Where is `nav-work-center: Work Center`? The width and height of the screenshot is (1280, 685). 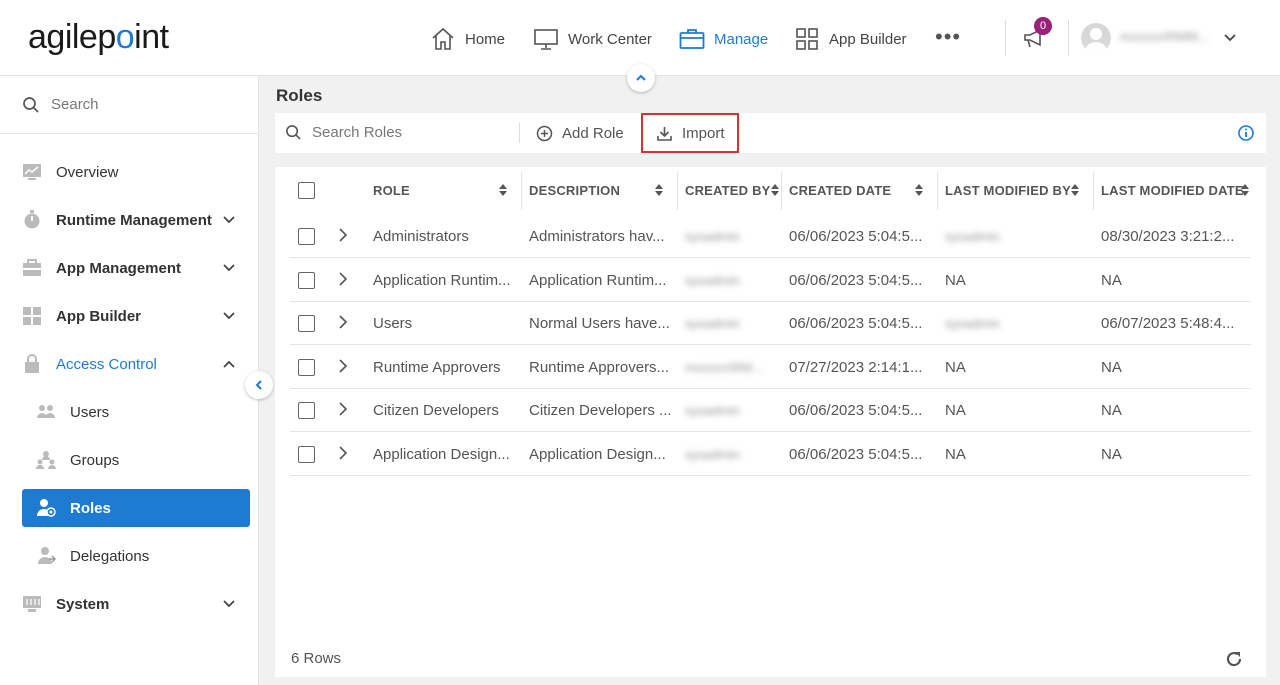
nav-work-center: Work Center is located at coordinates (592, 39).